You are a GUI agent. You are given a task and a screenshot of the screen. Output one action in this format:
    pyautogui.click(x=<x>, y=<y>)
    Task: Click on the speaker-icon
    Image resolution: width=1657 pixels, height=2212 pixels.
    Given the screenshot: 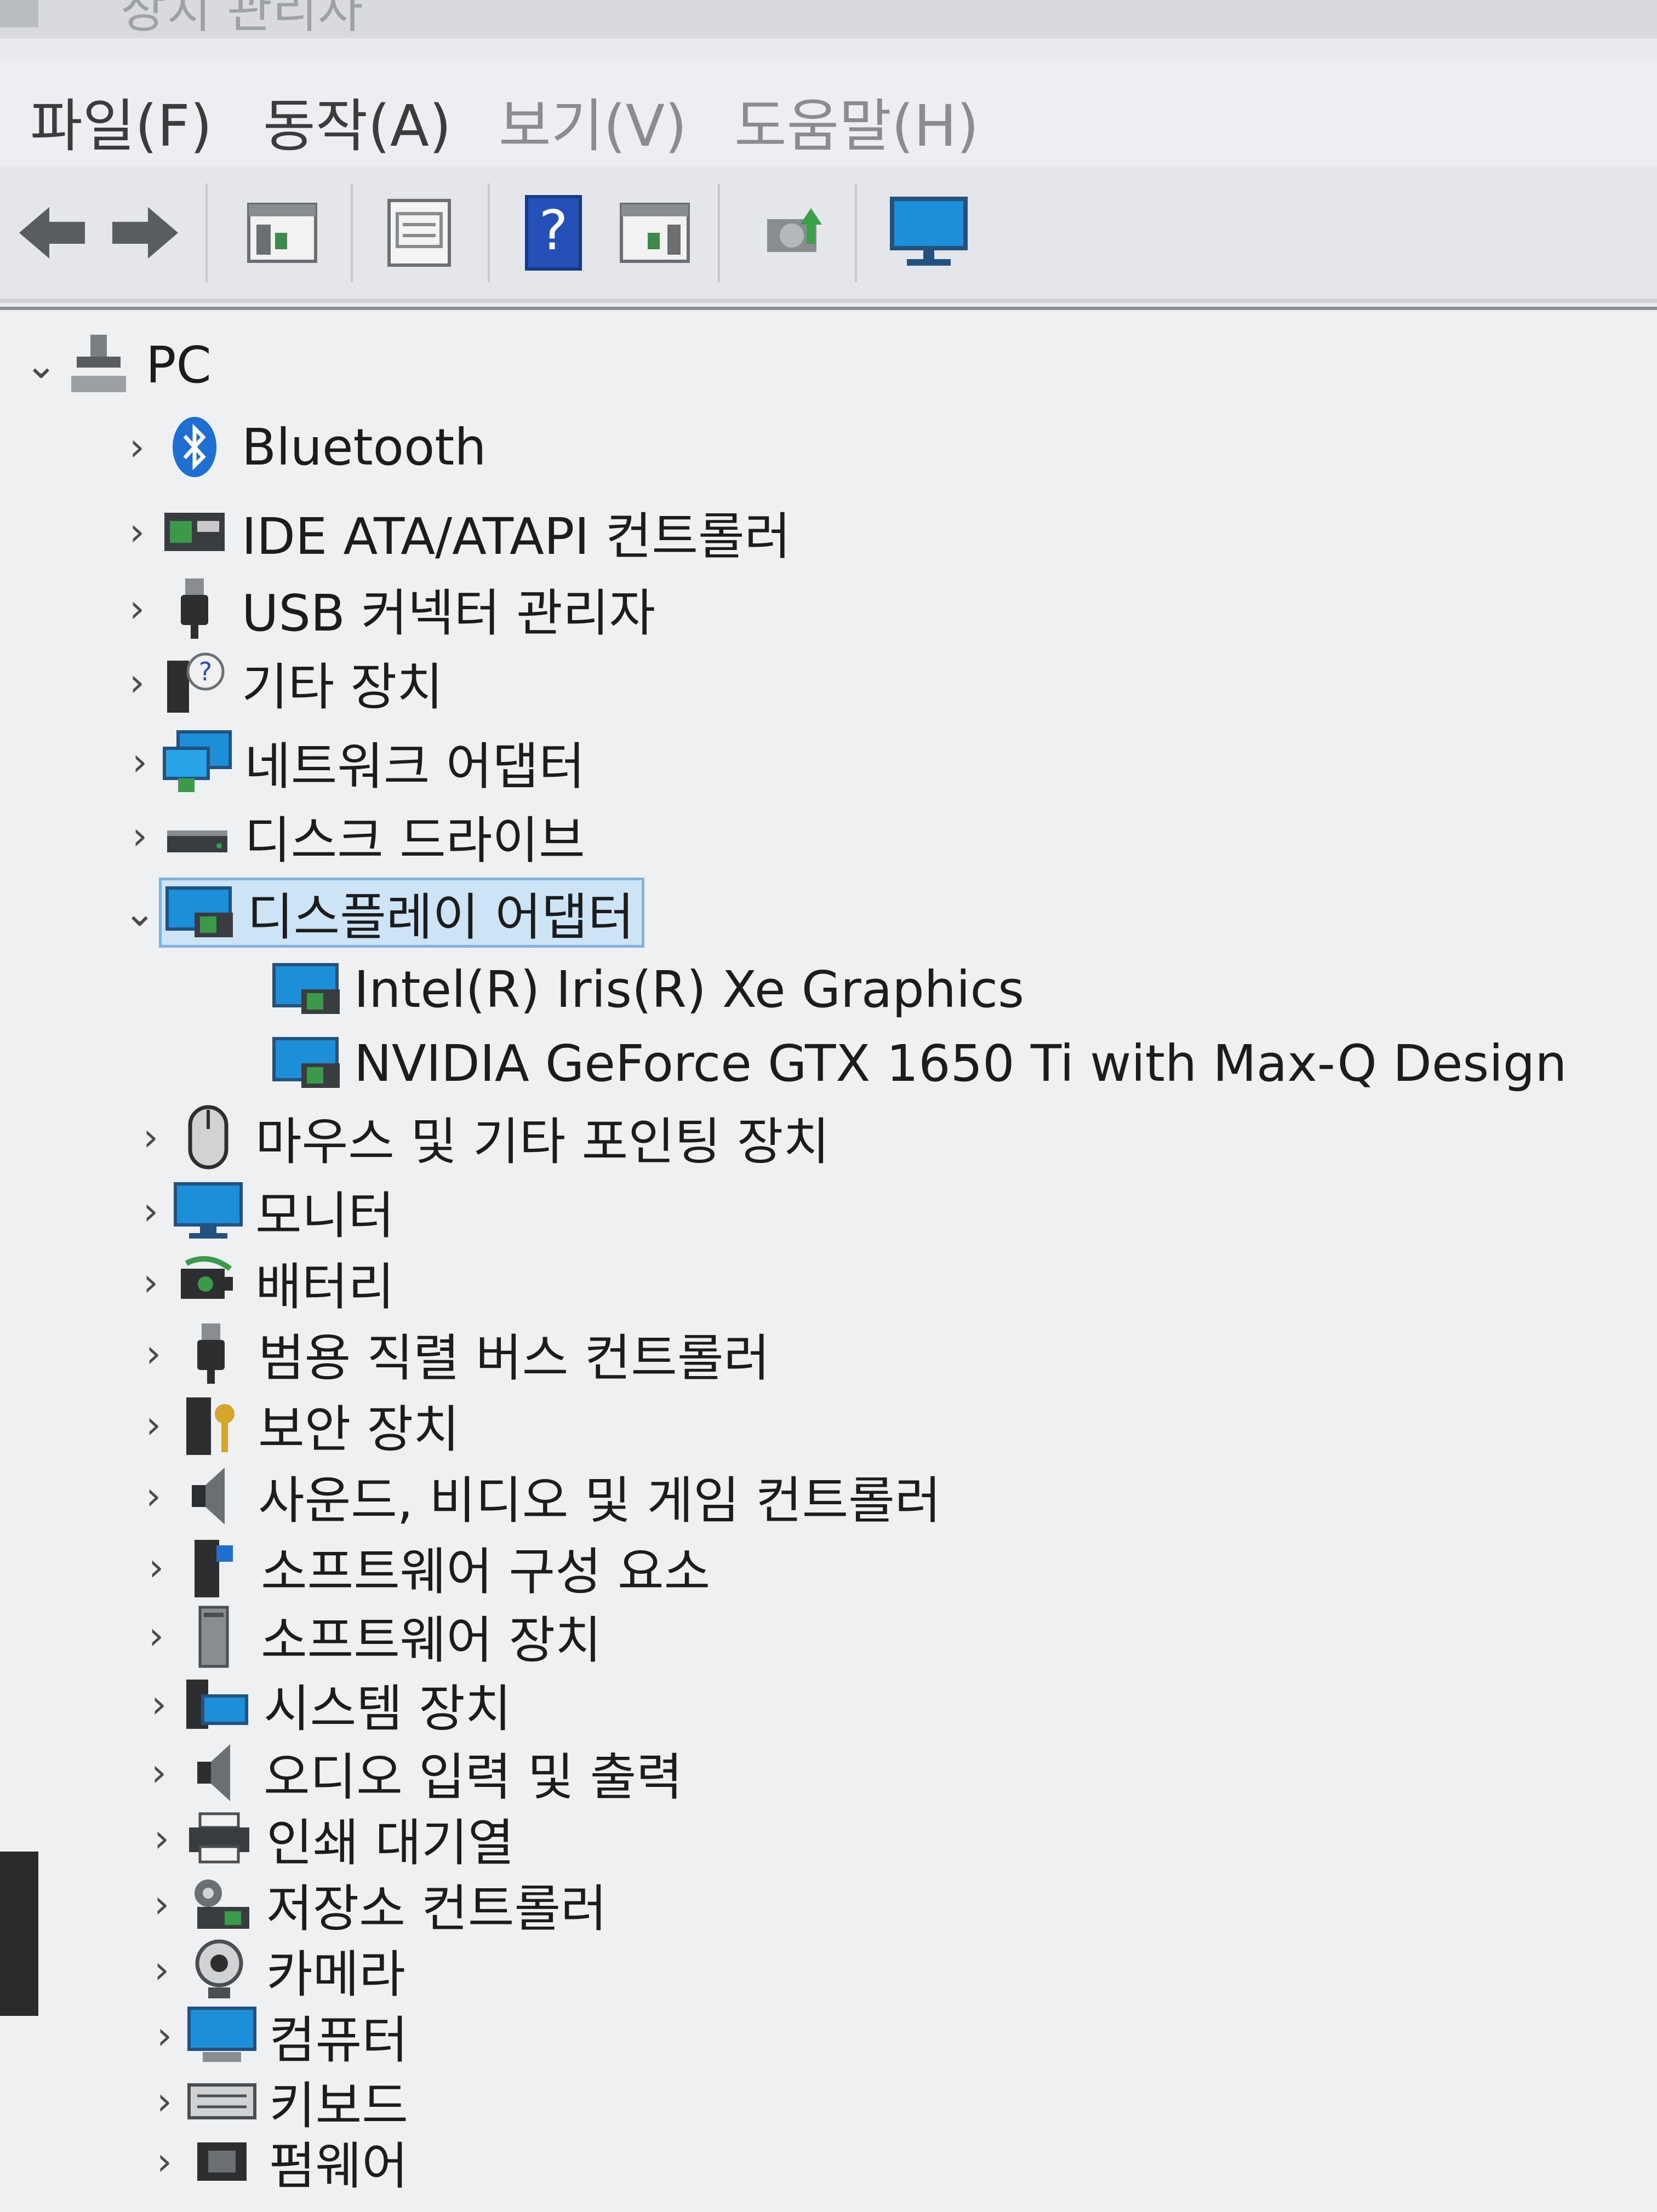 What is the action you would take?
    pyautogui.click(x=216, y=1773)
    